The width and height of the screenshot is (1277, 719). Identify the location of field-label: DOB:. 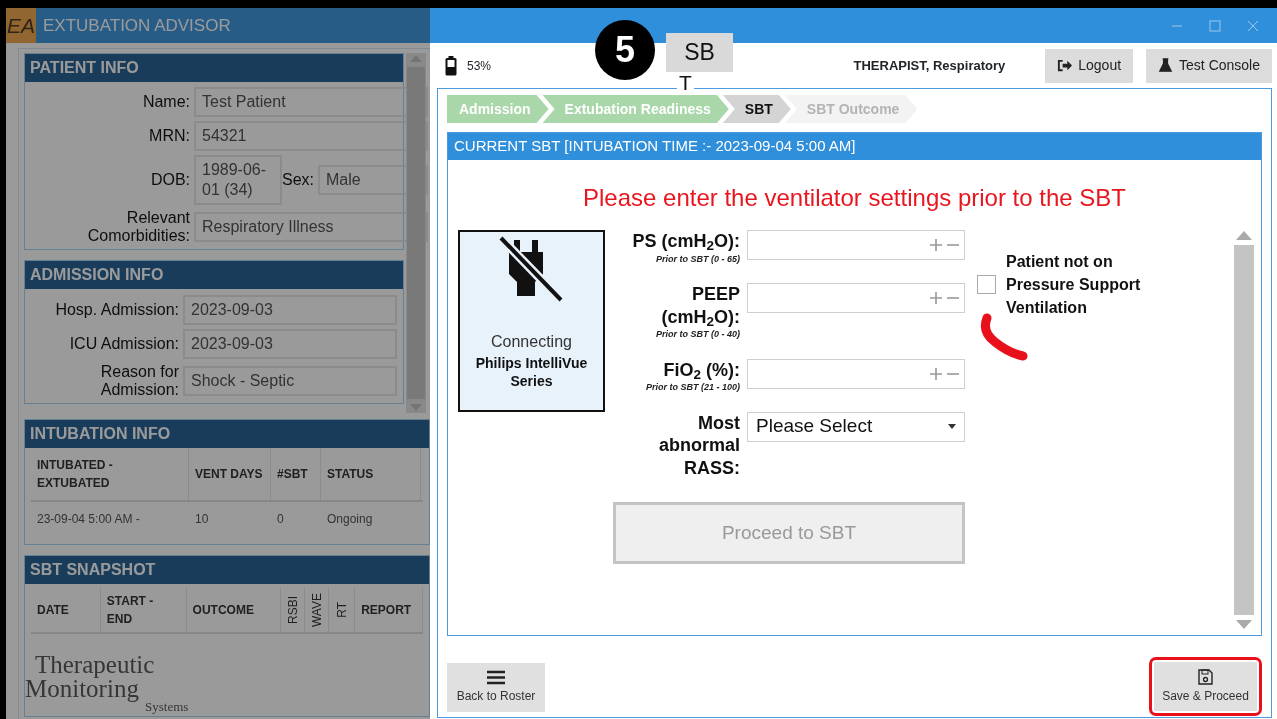
(169, 180).